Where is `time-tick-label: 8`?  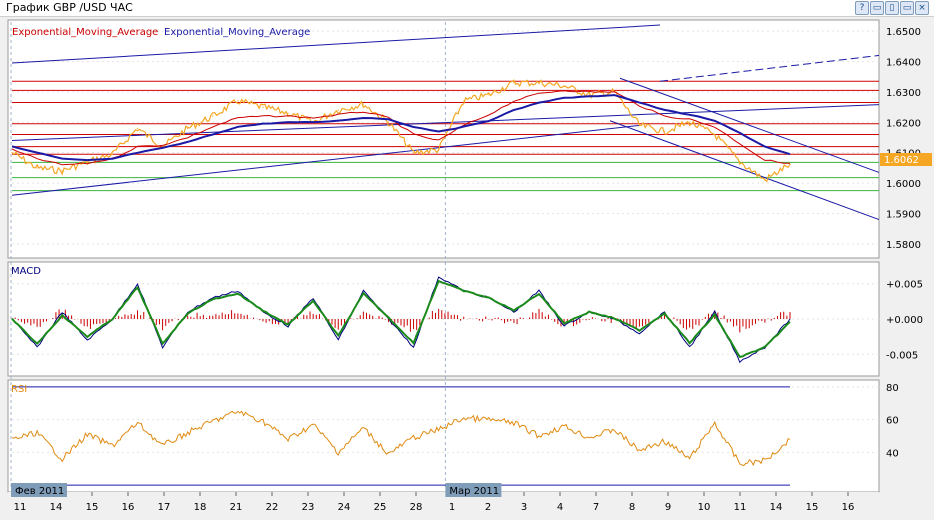 time-tick-label: 8 is located at coordinates (632, 507).